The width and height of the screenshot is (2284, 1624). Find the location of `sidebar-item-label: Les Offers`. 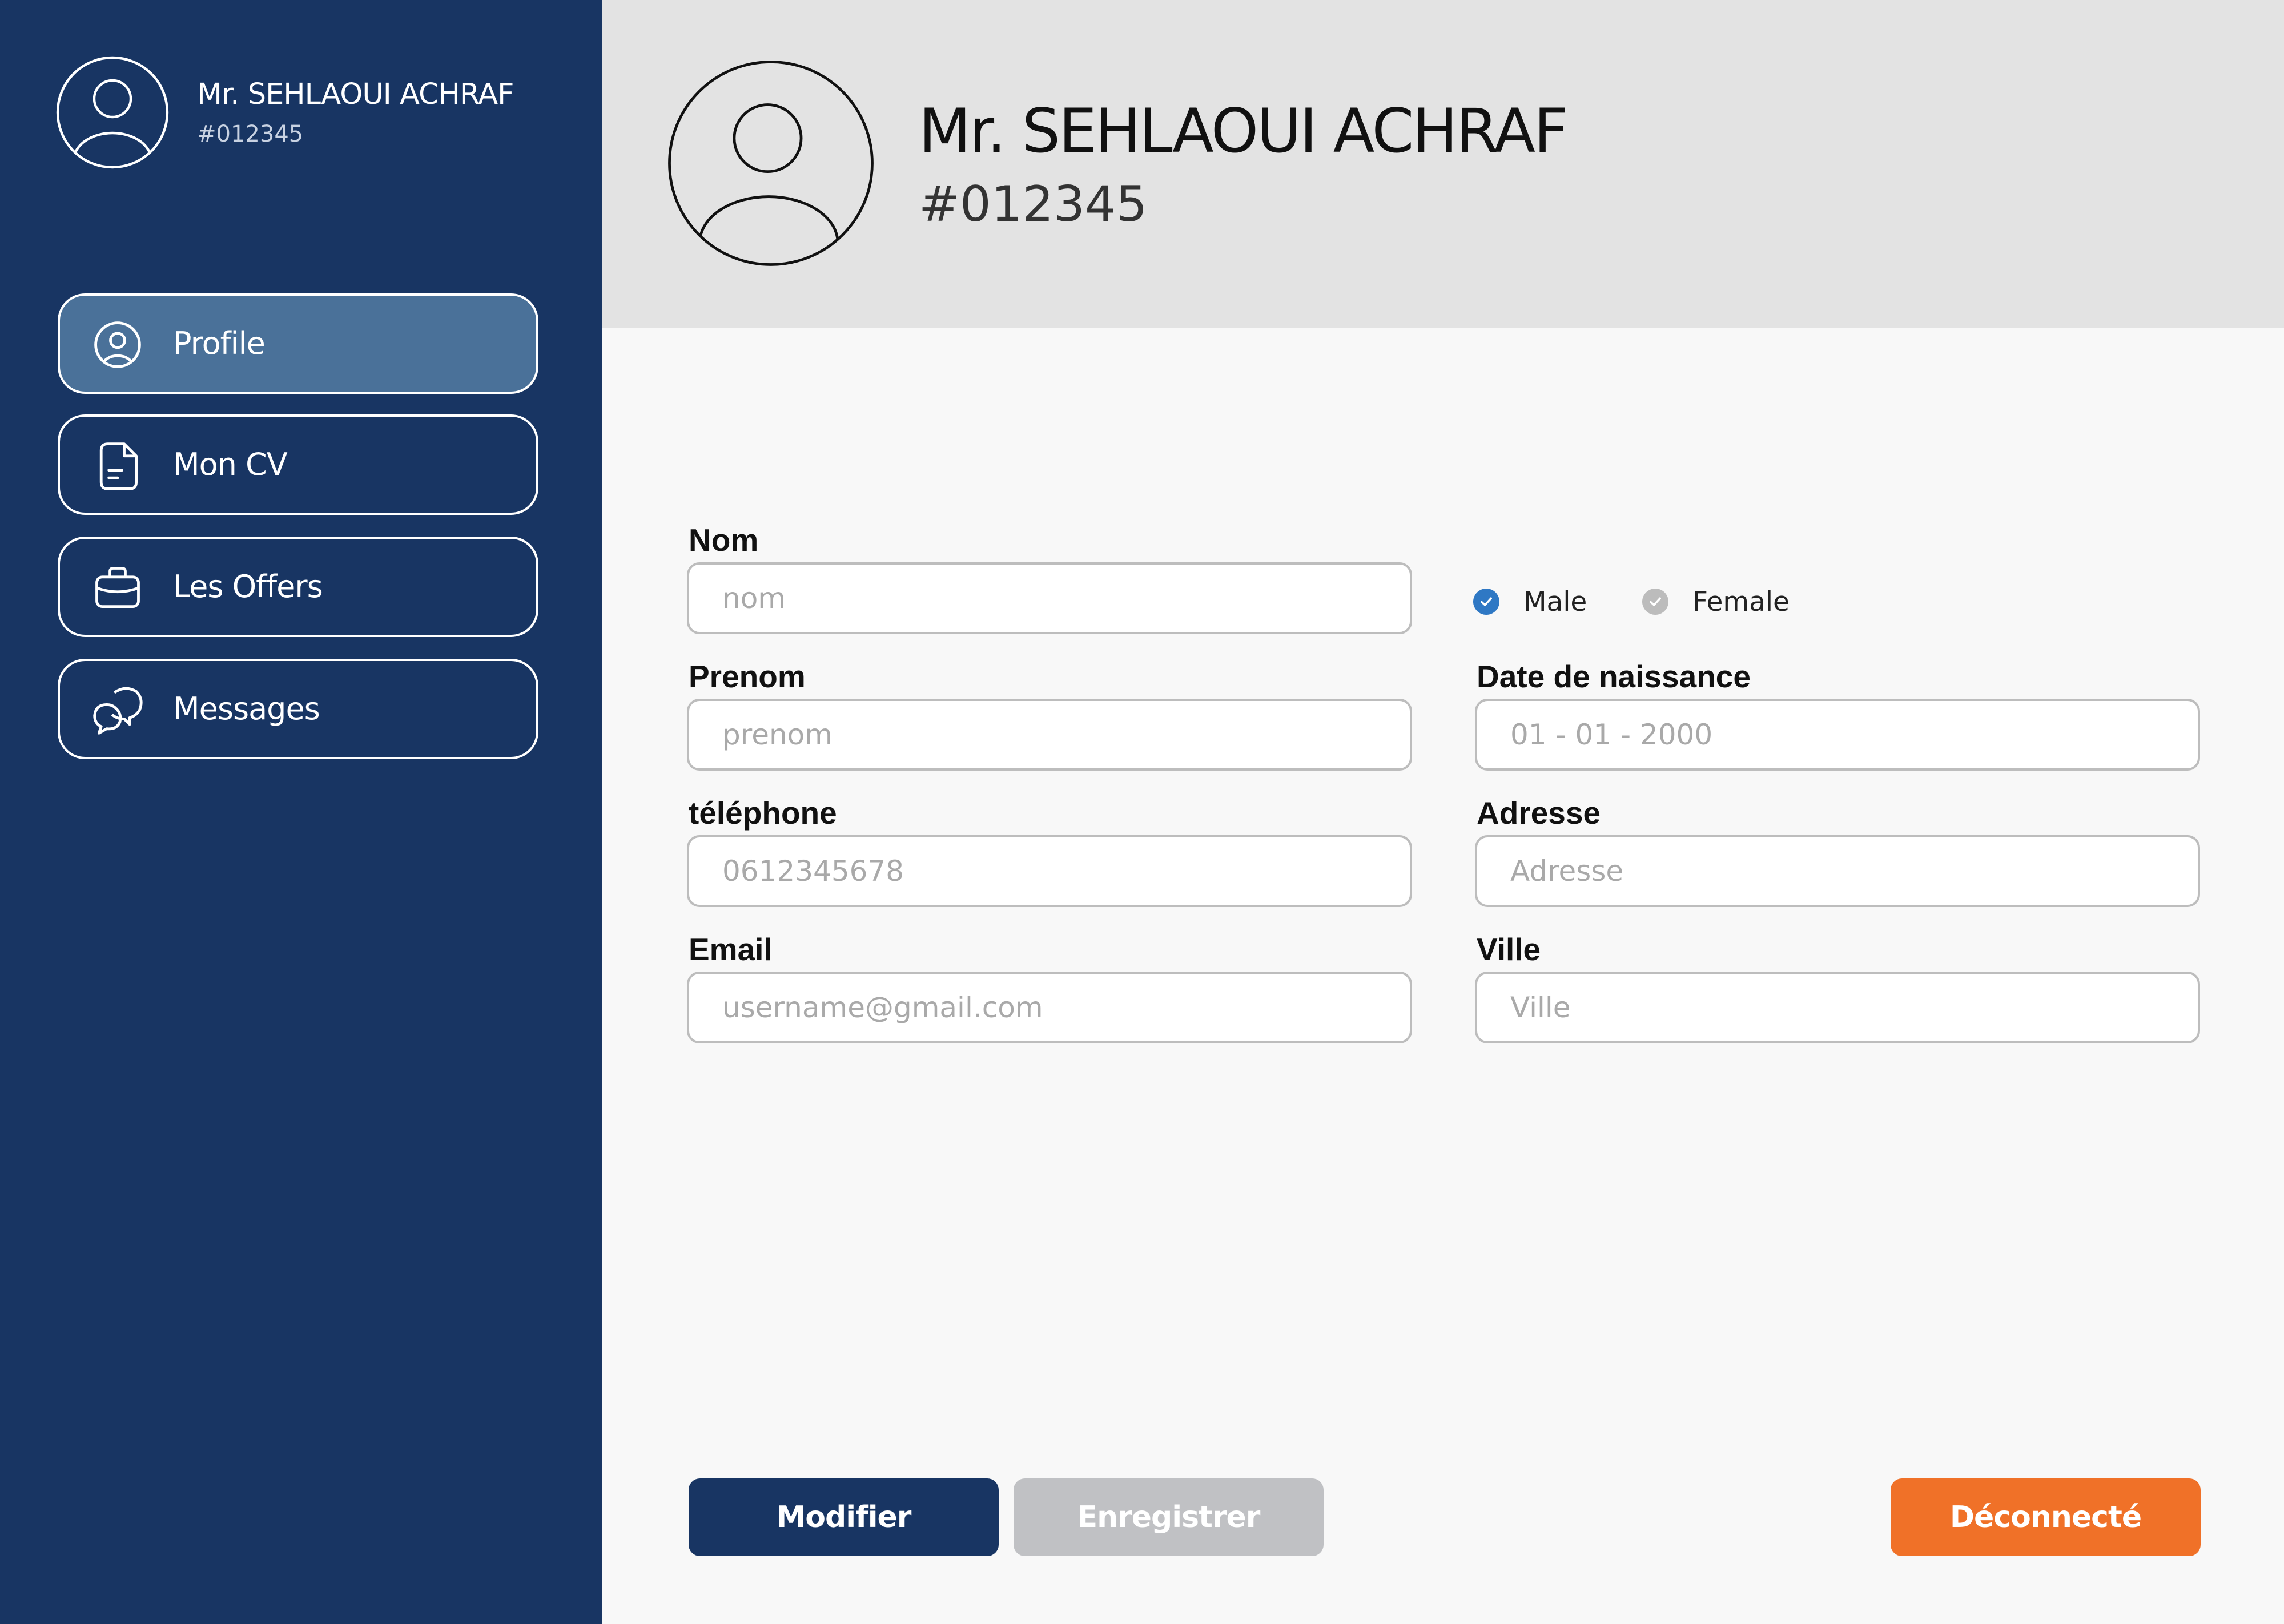

sidebar-item-label: Les Offers is located at coordinates (248, 587).